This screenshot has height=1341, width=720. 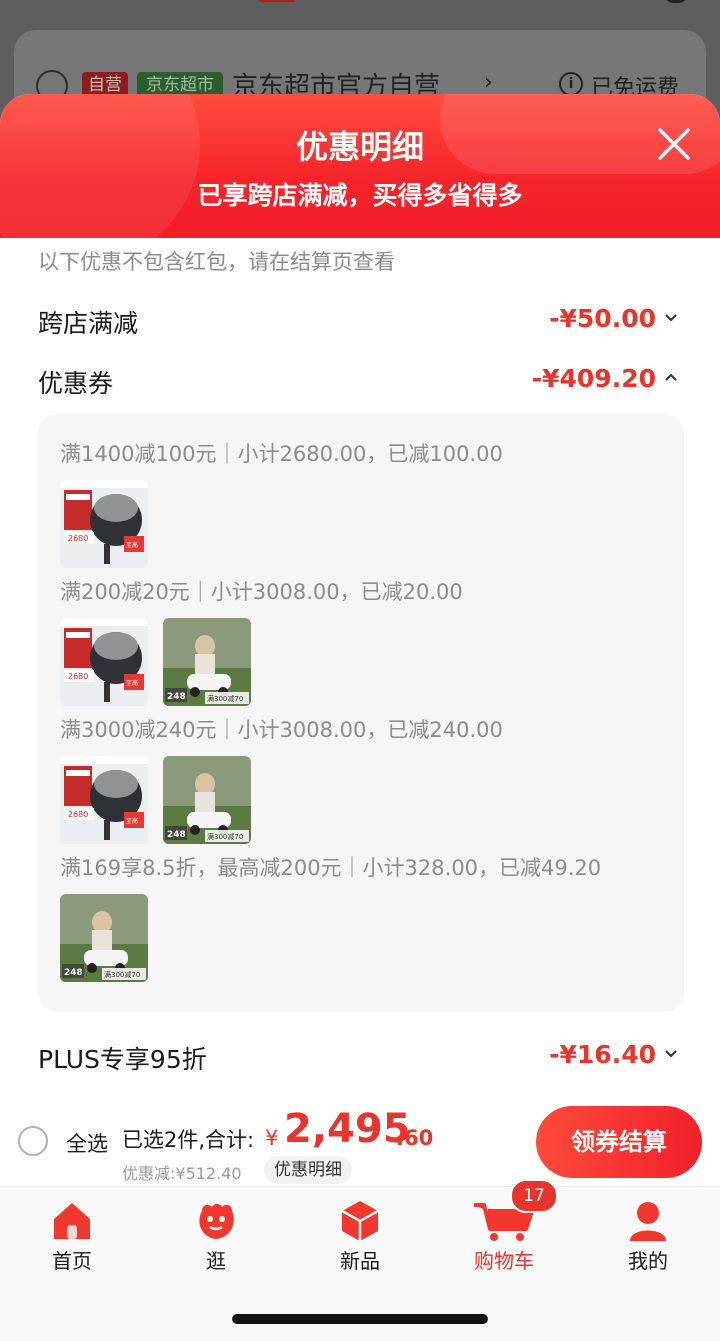 What do you see at coordinates (619, 1142) in the screenshot?
I see `checkout-button: 领券结算` at bounding box center [619, 1142].